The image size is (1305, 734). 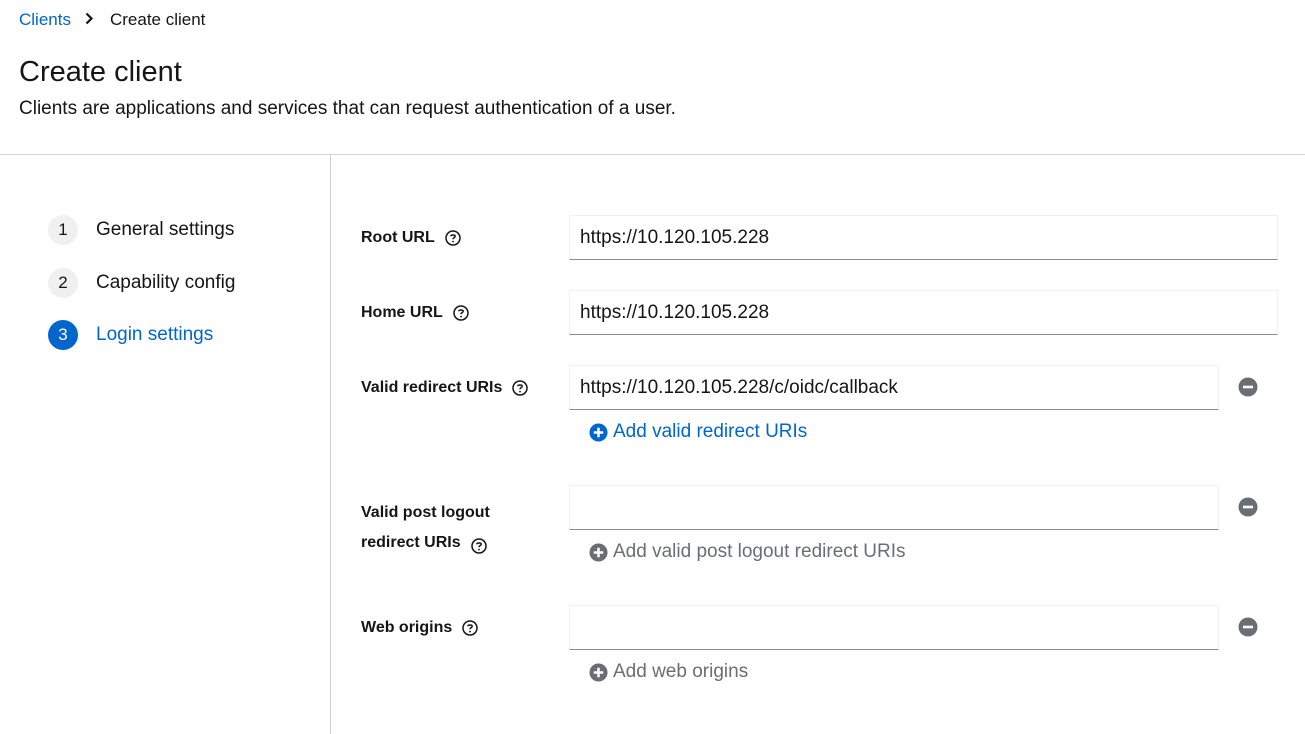 I want to click on valid-redirect-uris-label: Valid redirect URIs, so click(x=432, y=387).